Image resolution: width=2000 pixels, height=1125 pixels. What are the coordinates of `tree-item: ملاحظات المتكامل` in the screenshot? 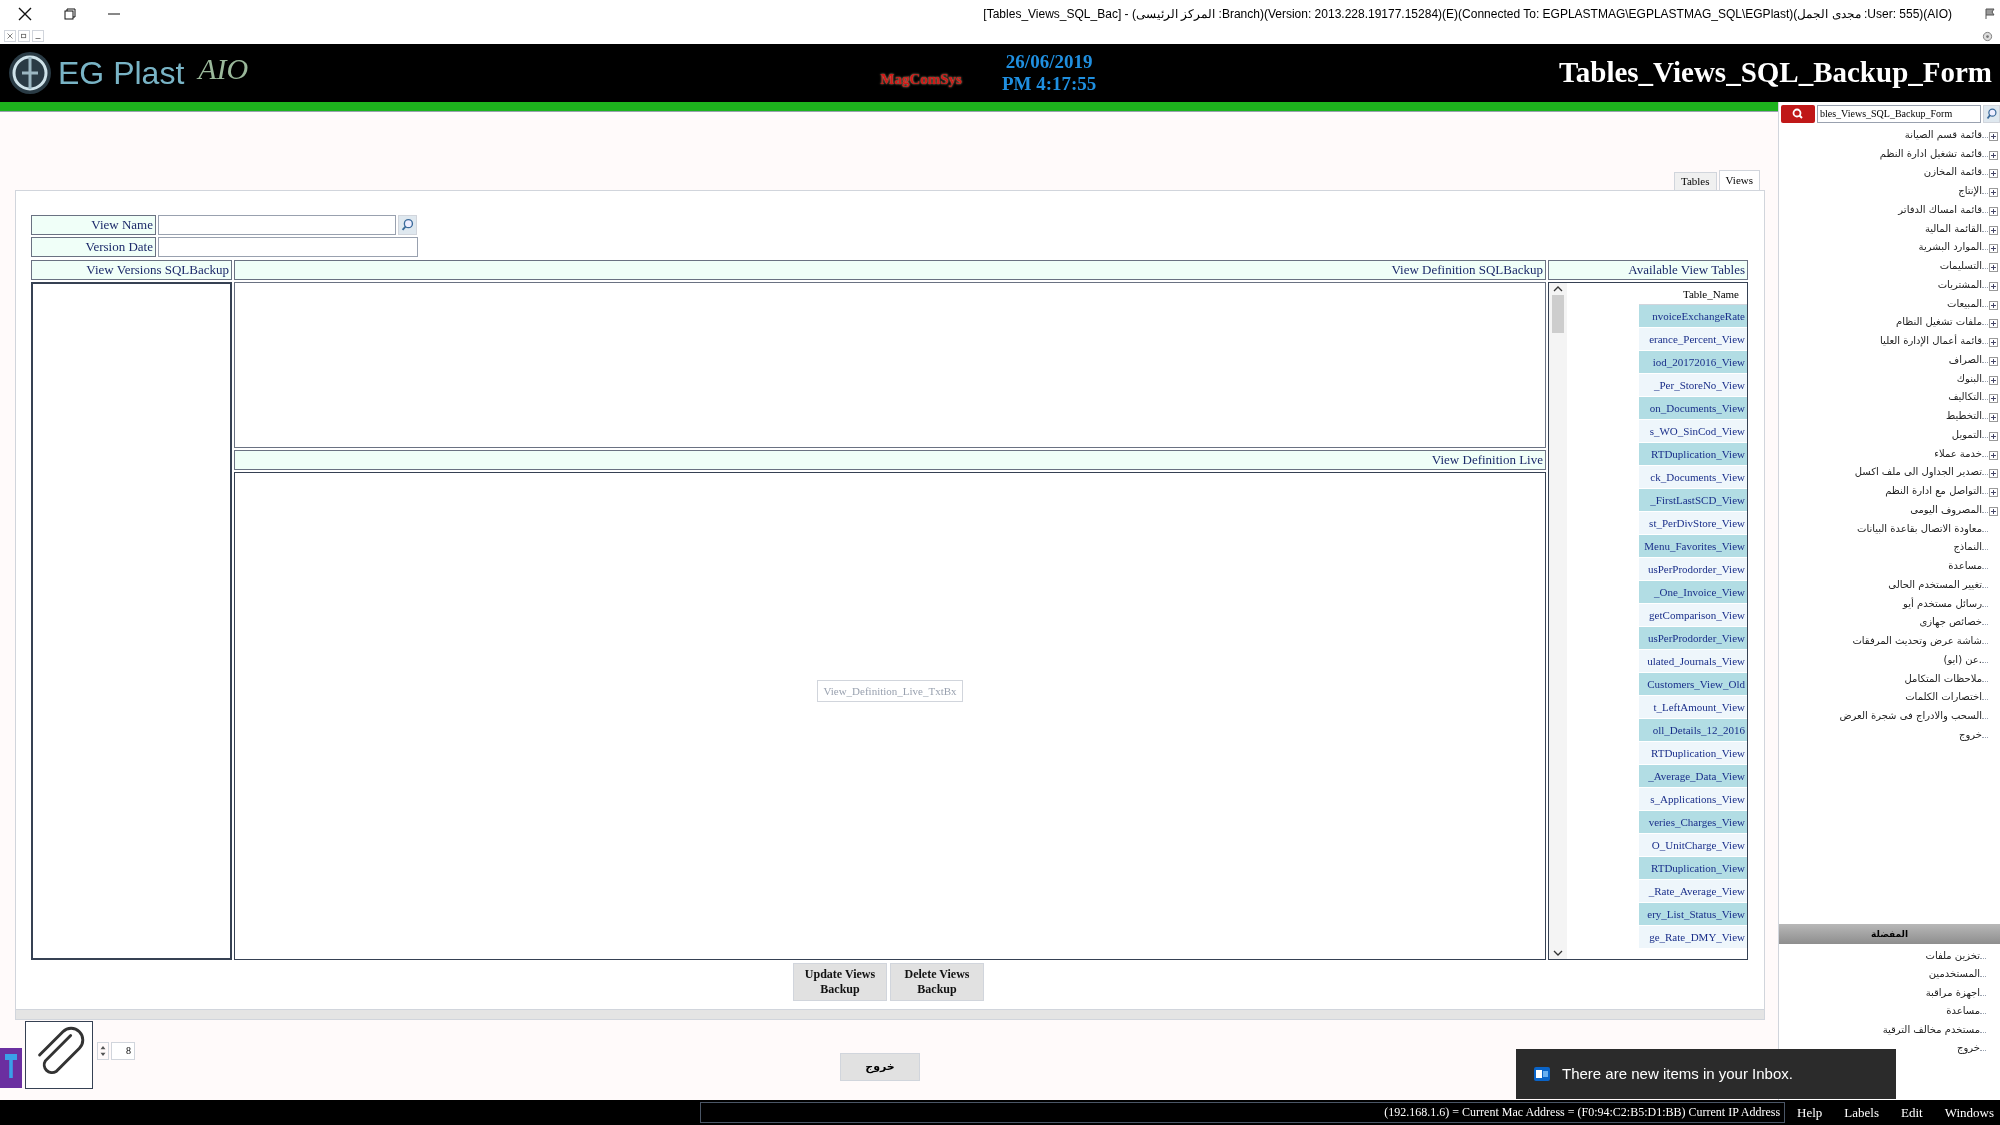 It's located at (1943, 678).